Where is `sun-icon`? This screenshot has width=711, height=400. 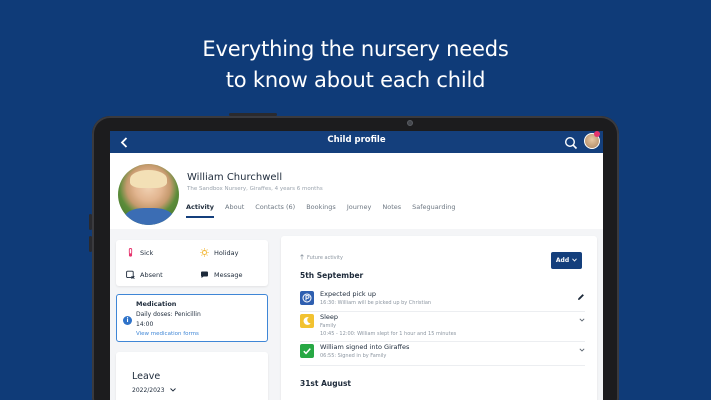 sun-icon is located at coordinates (204, 252).